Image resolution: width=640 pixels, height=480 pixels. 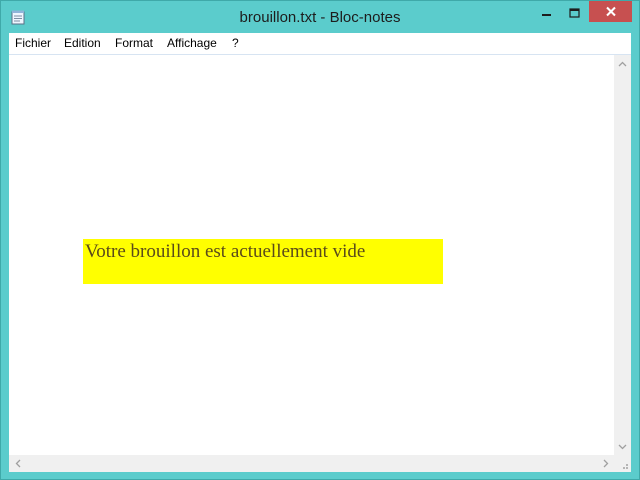 I want to click on close-icon, so click(x=610, y=11).